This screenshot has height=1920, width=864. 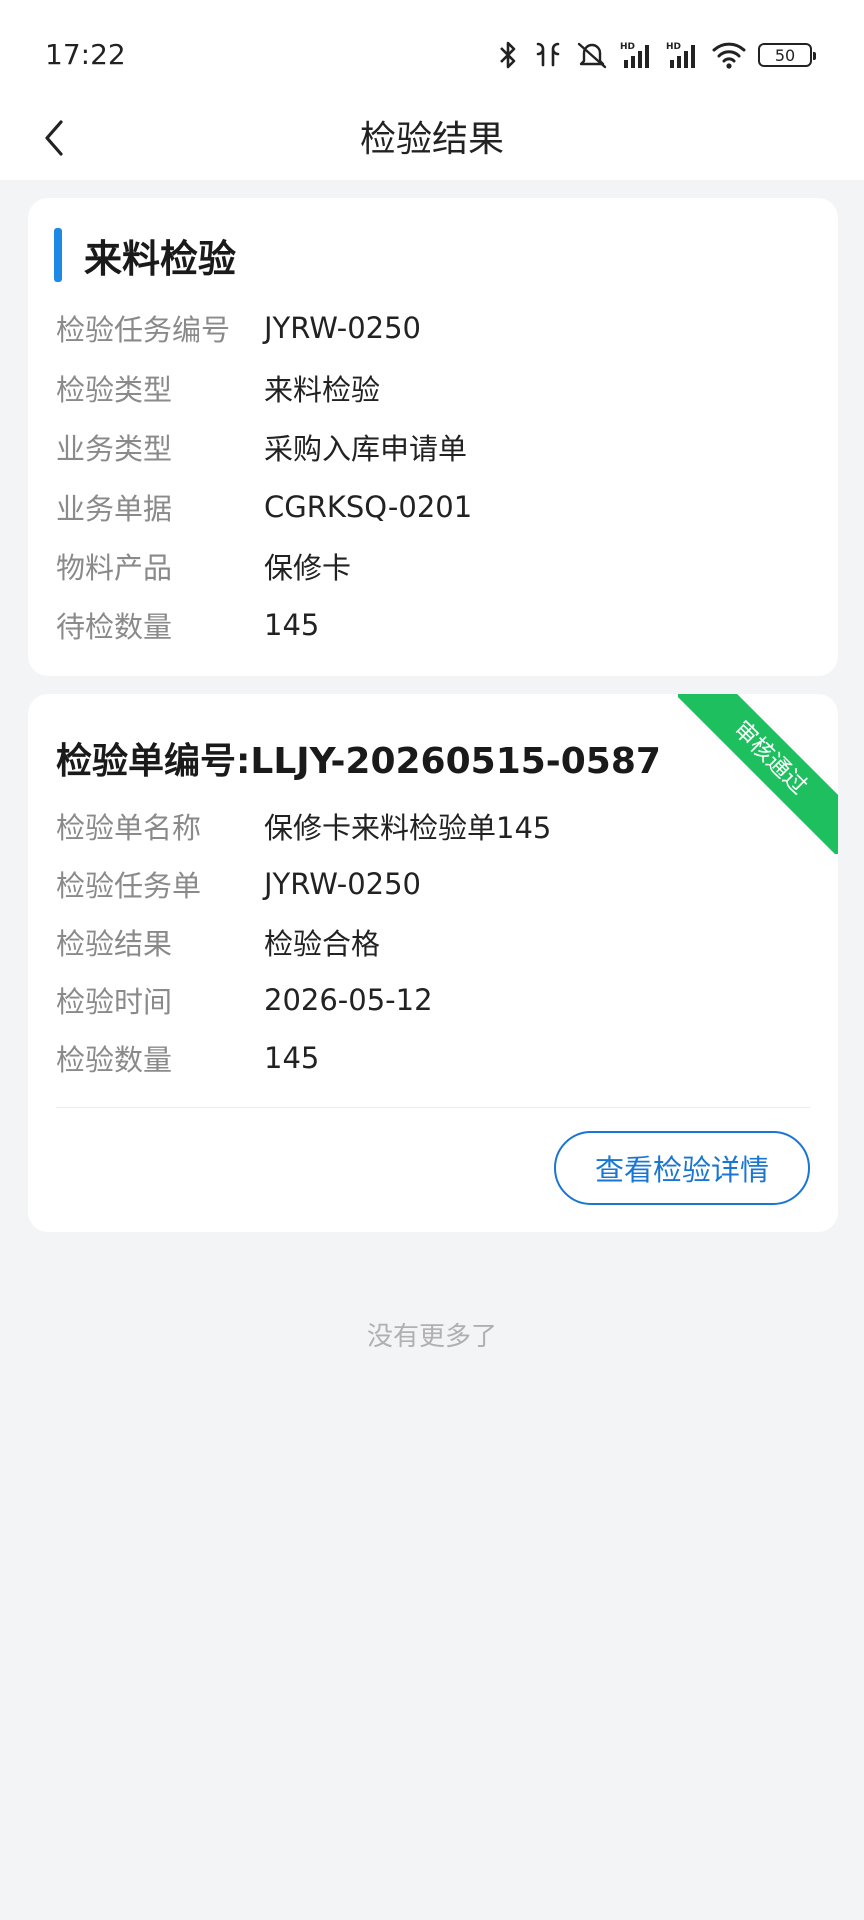 I want to click on field-label: 检验数量, so click(x=114, y=1060).